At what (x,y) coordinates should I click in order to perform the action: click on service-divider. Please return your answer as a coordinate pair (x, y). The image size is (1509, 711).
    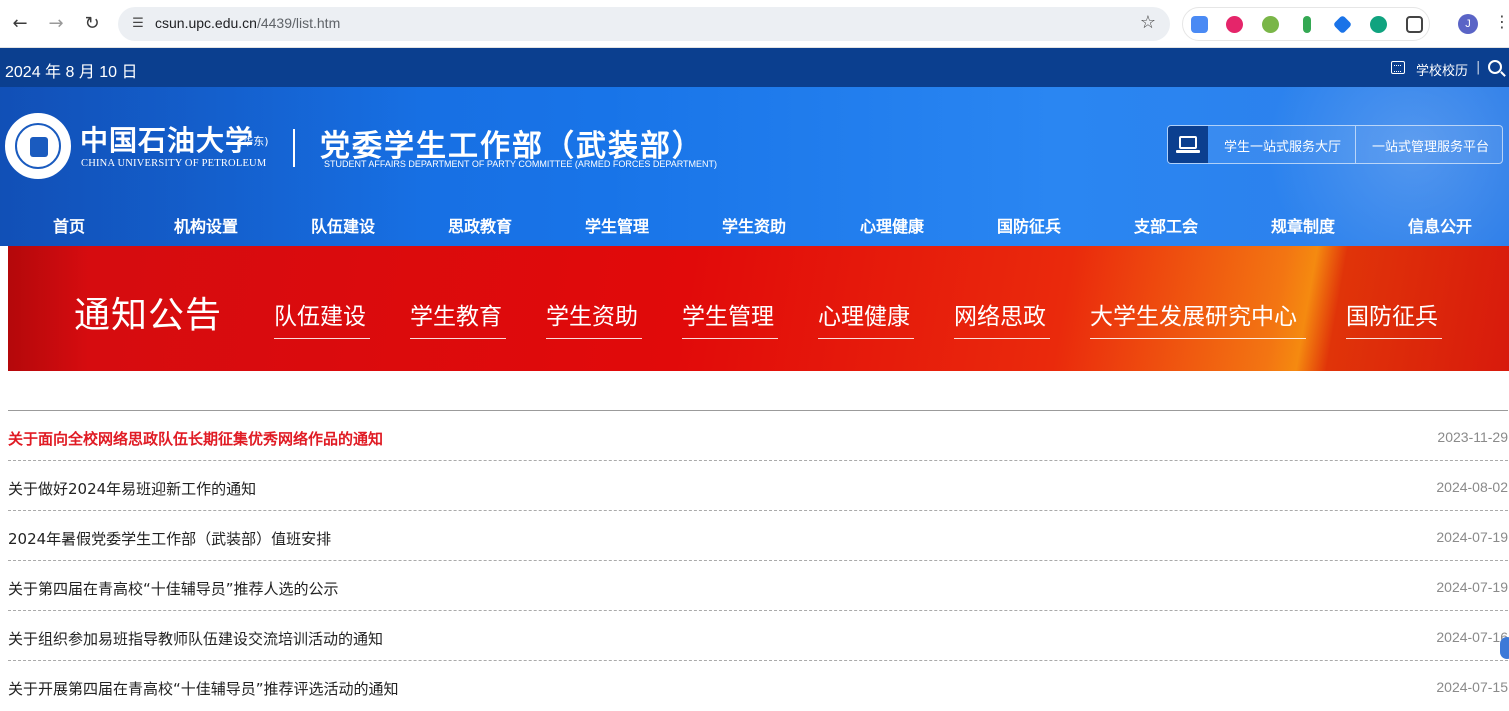
    Looking at the image, I should click on (1355, 144).